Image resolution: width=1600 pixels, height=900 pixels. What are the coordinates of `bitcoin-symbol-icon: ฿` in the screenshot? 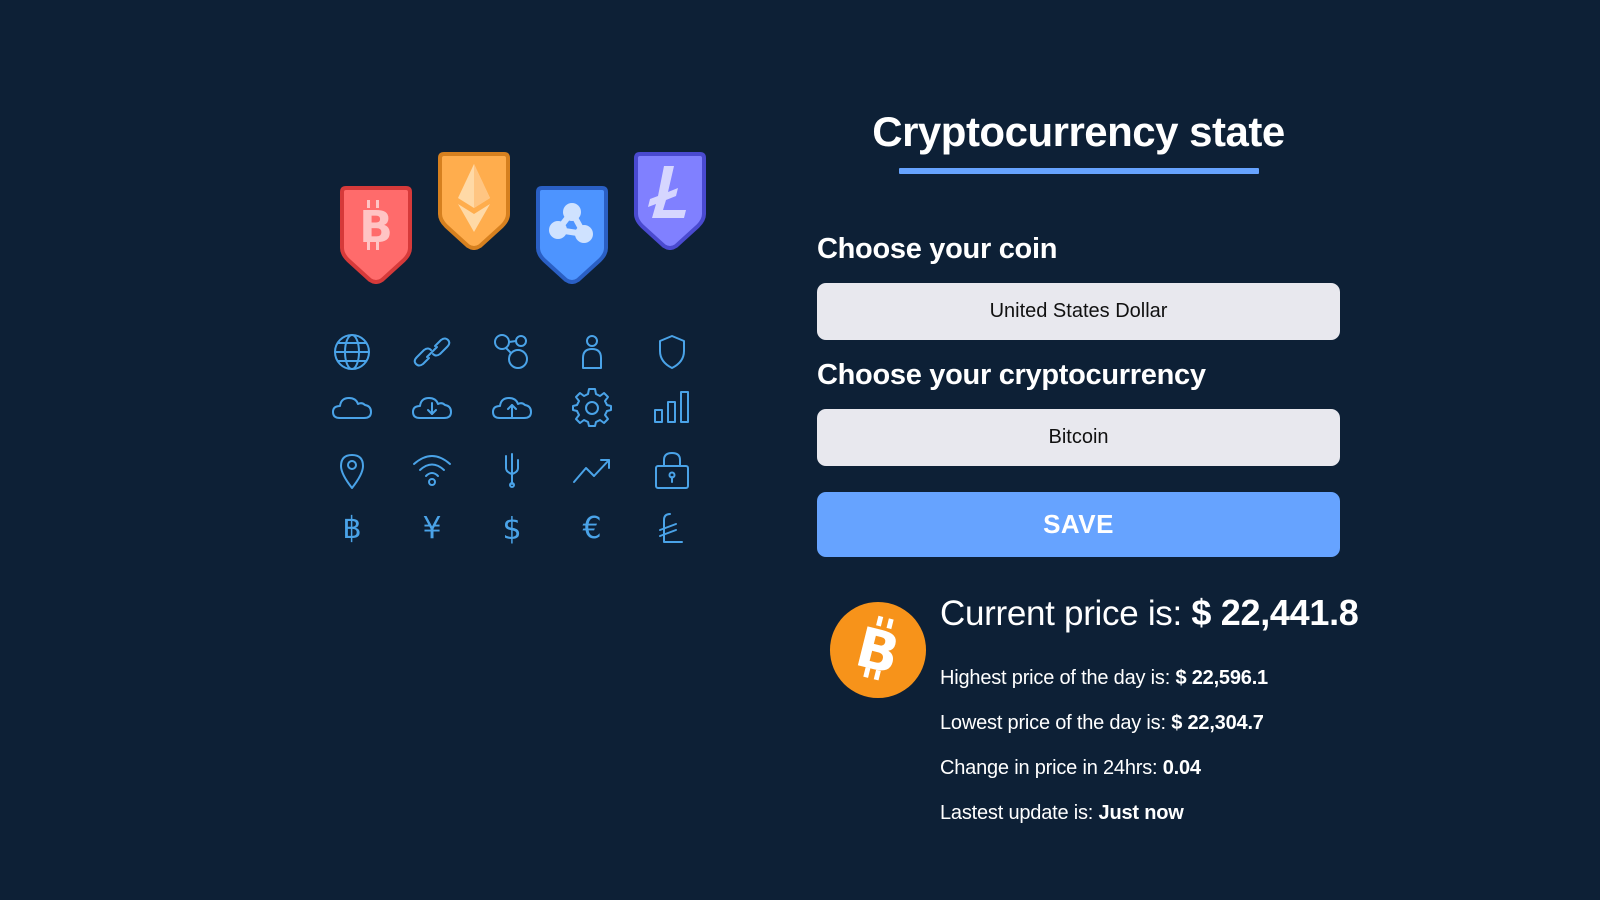 It's located at (352, 528).